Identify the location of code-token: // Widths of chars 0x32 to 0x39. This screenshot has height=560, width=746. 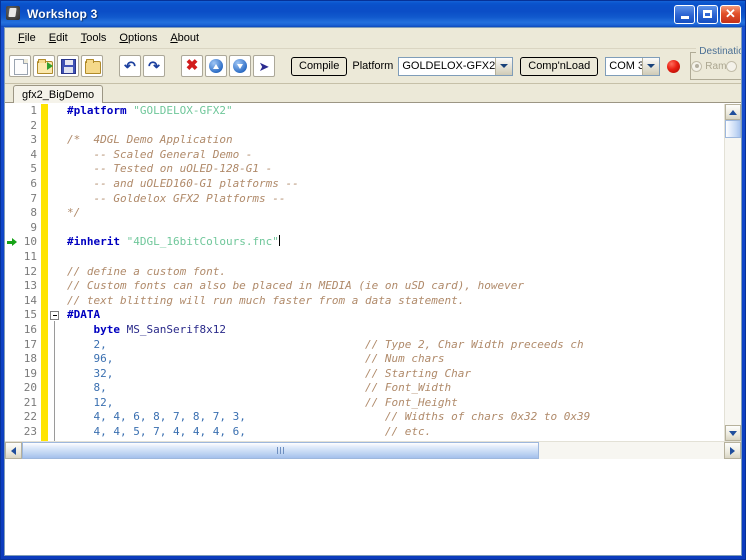
(487, 417).